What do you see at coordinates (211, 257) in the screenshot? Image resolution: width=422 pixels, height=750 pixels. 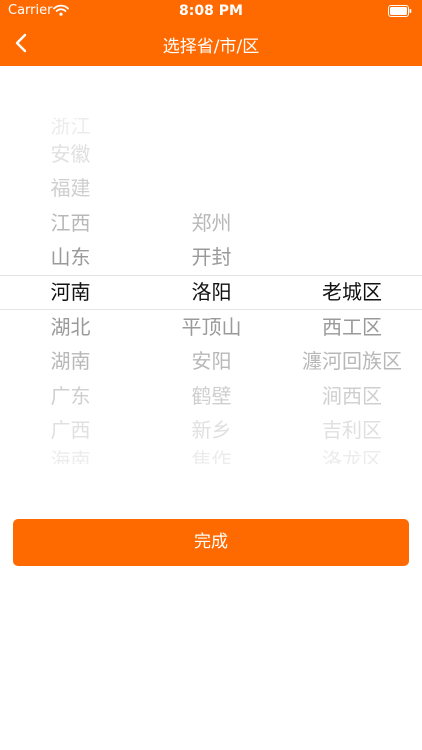 I see `city-option: 开封` at bounding box center [211, 257].